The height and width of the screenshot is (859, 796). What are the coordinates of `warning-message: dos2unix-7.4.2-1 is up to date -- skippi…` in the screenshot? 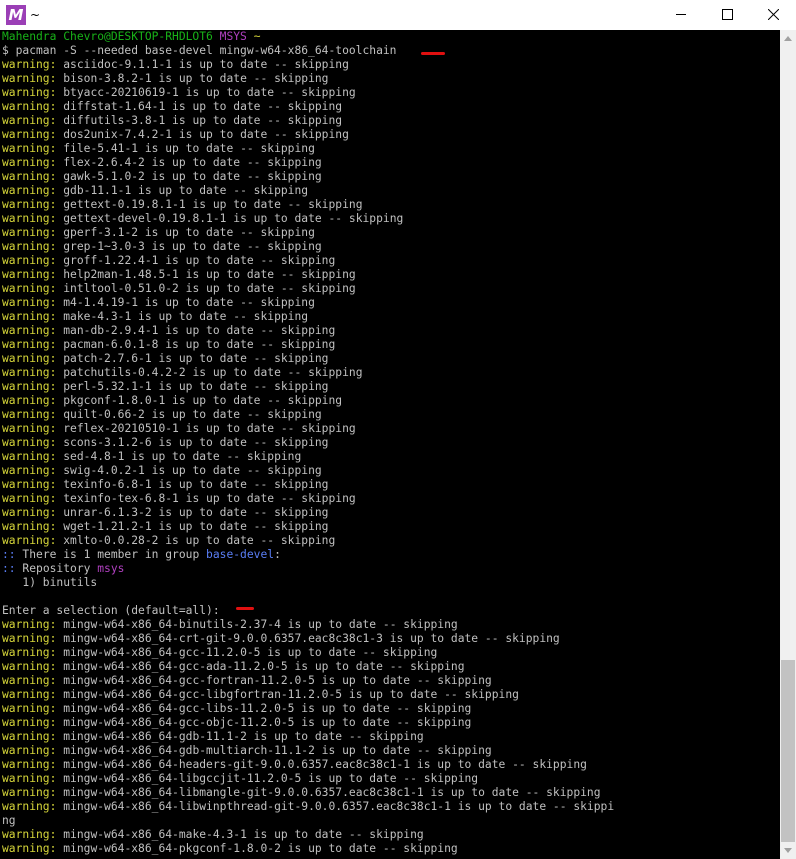 It's located at (206, 134).